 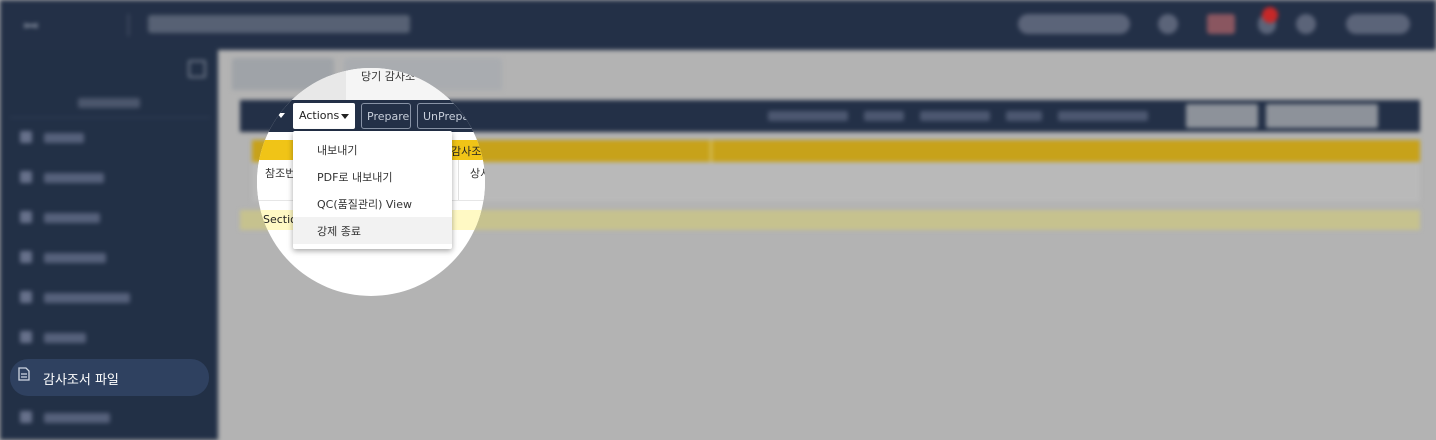 I want to click on notification-badge, so click(x=1270, y=15).